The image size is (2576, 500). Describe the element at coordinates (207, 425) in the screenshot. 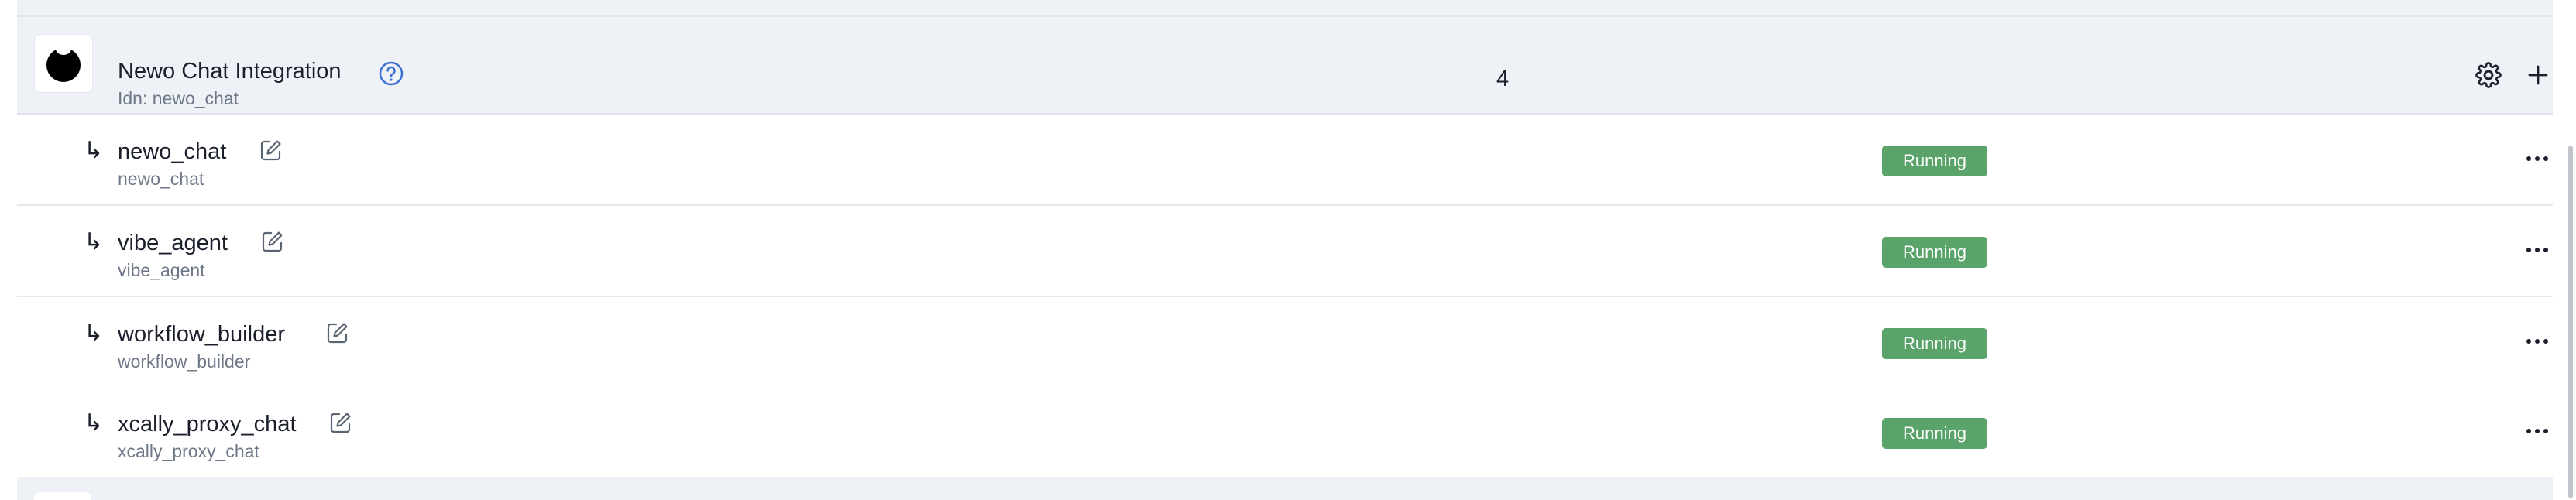

I see `item-title: xcally_proxy_chat` at that location.